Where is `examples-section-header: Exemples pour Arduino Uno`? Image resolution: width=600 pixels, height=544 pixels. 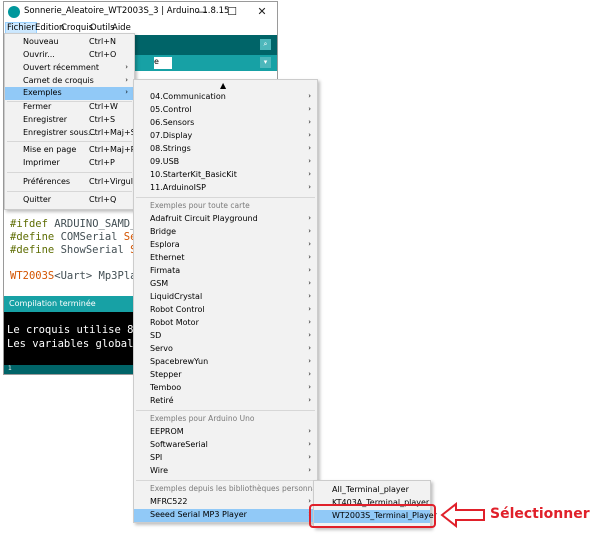 examples-section-header: Exemples pour Arduino Uno is located at coordinates (202, 418).